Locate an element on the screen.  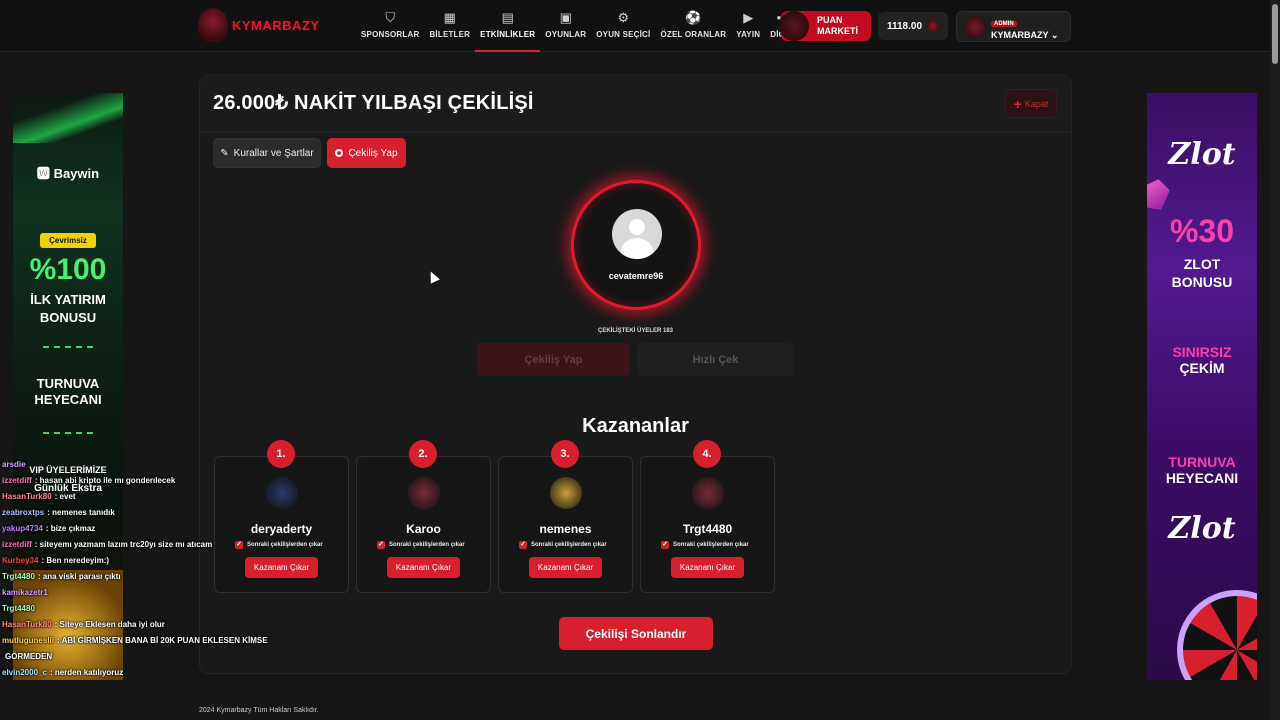
banner-divider is located at coordinates (68, 433).